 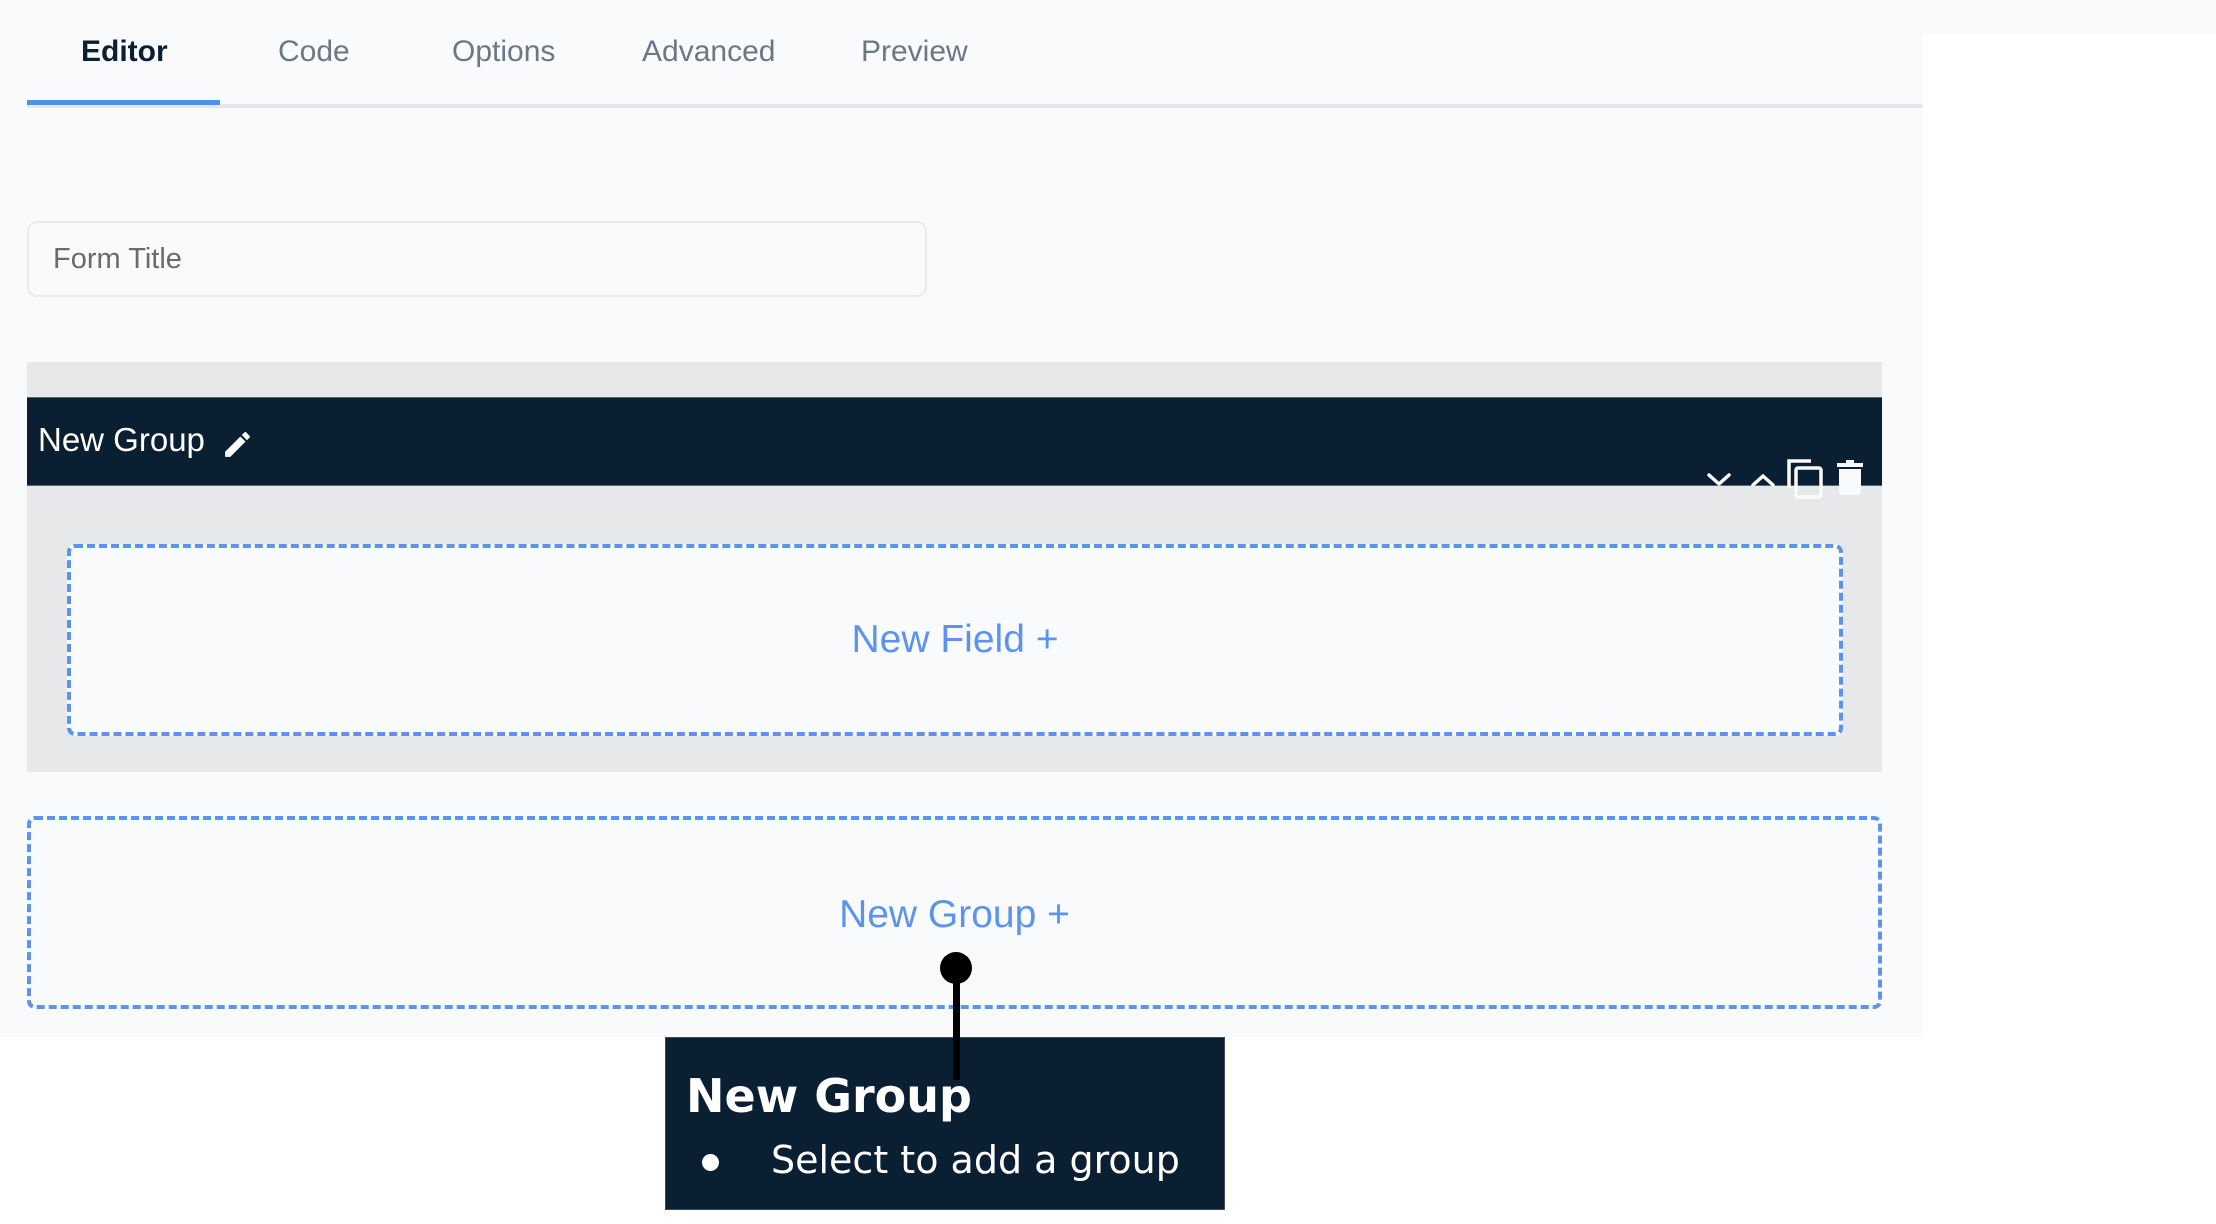 What do you see at coordinates (1850, 478) in the screenshot?
I see `trash-icon` at bounding box center [1850, 478].